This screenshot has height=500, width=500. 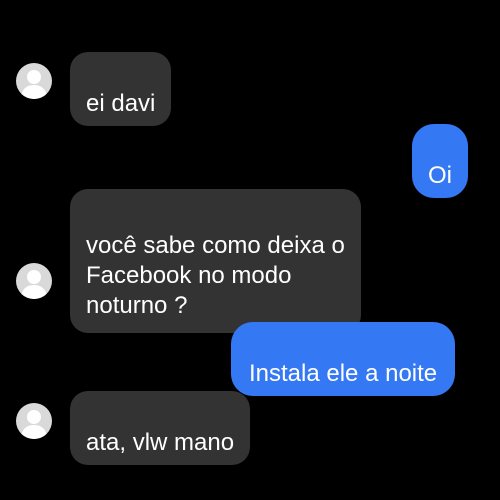 What do you see at coordinates (343, 373) in the screenshot?
I see `message-text: Instala ele a noite` at bounding box center [343, 373].